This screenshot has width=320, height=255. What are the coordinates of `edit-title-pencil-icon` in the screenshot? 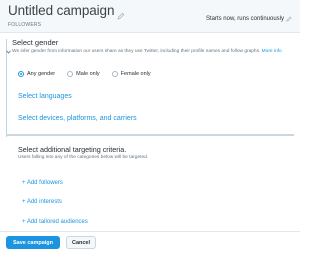 It's located at (121, 13).